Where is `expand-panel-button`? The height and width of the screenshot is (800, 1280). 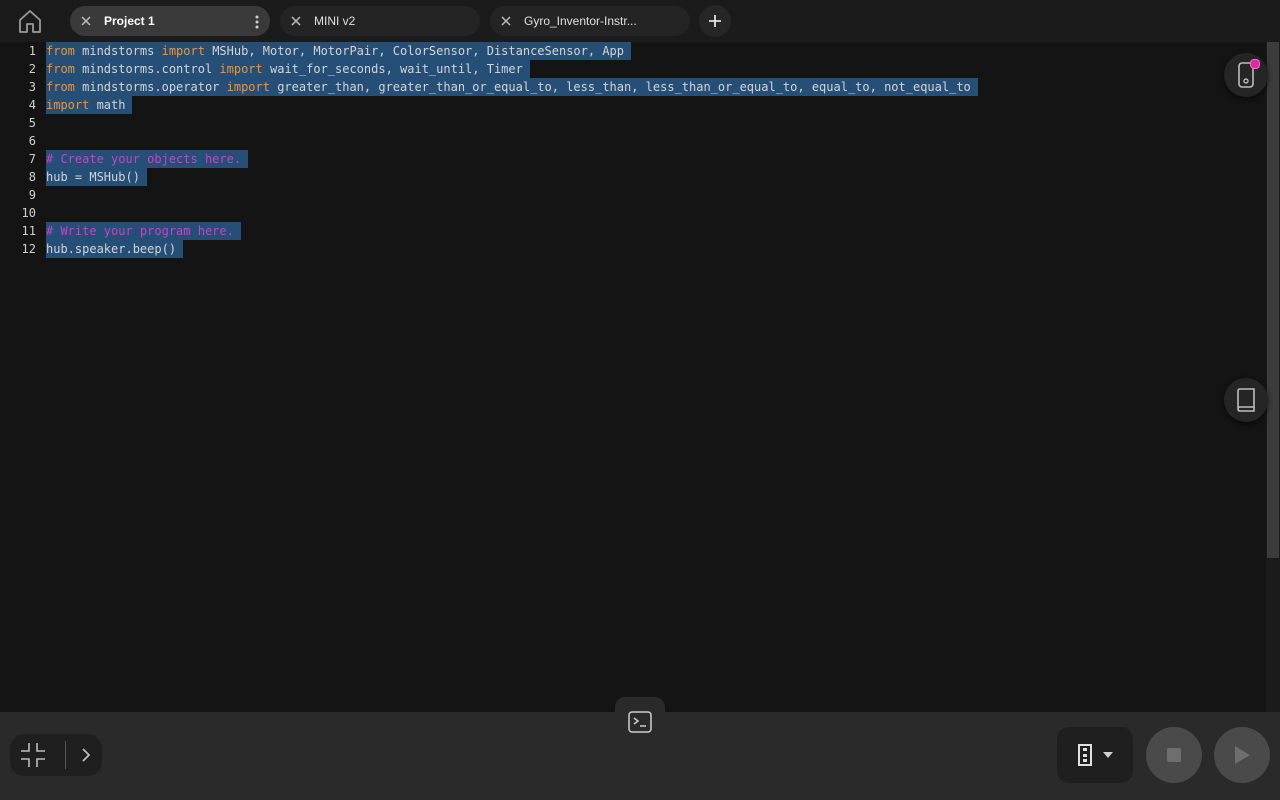
expand-panel-button is located at coordinates (86, 755).